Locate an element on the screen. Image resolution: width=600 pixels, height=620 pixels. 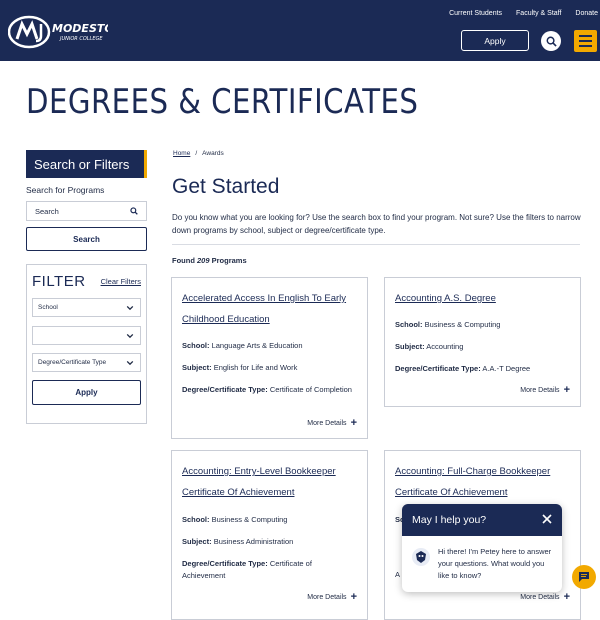
breadcrumb: Home / Awards is located at coordinates (198, 153).